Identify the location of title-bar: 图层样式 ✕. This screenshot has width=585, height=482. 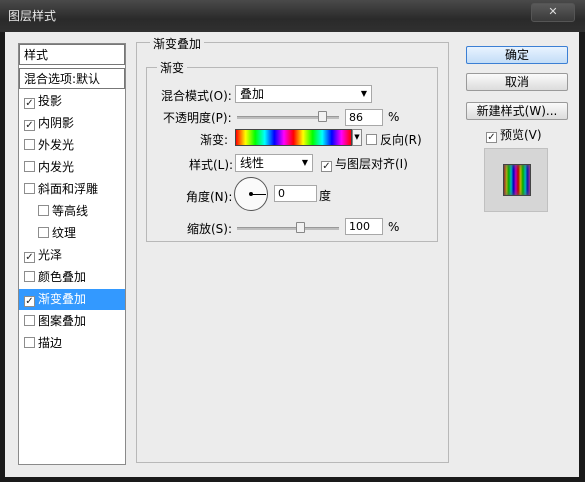
(292, 16).